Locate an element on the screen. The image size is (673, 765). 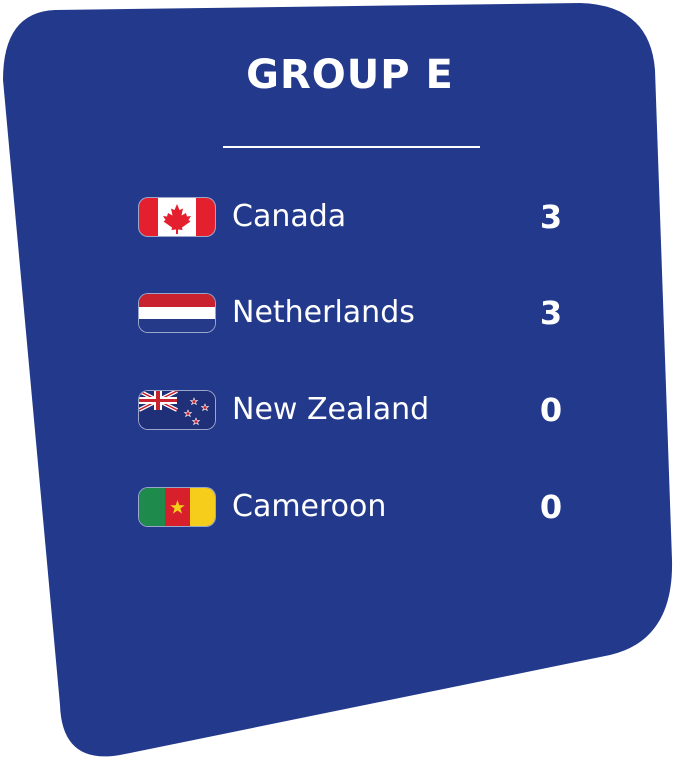
team-name: Canada is located at coordinates (289, 216).